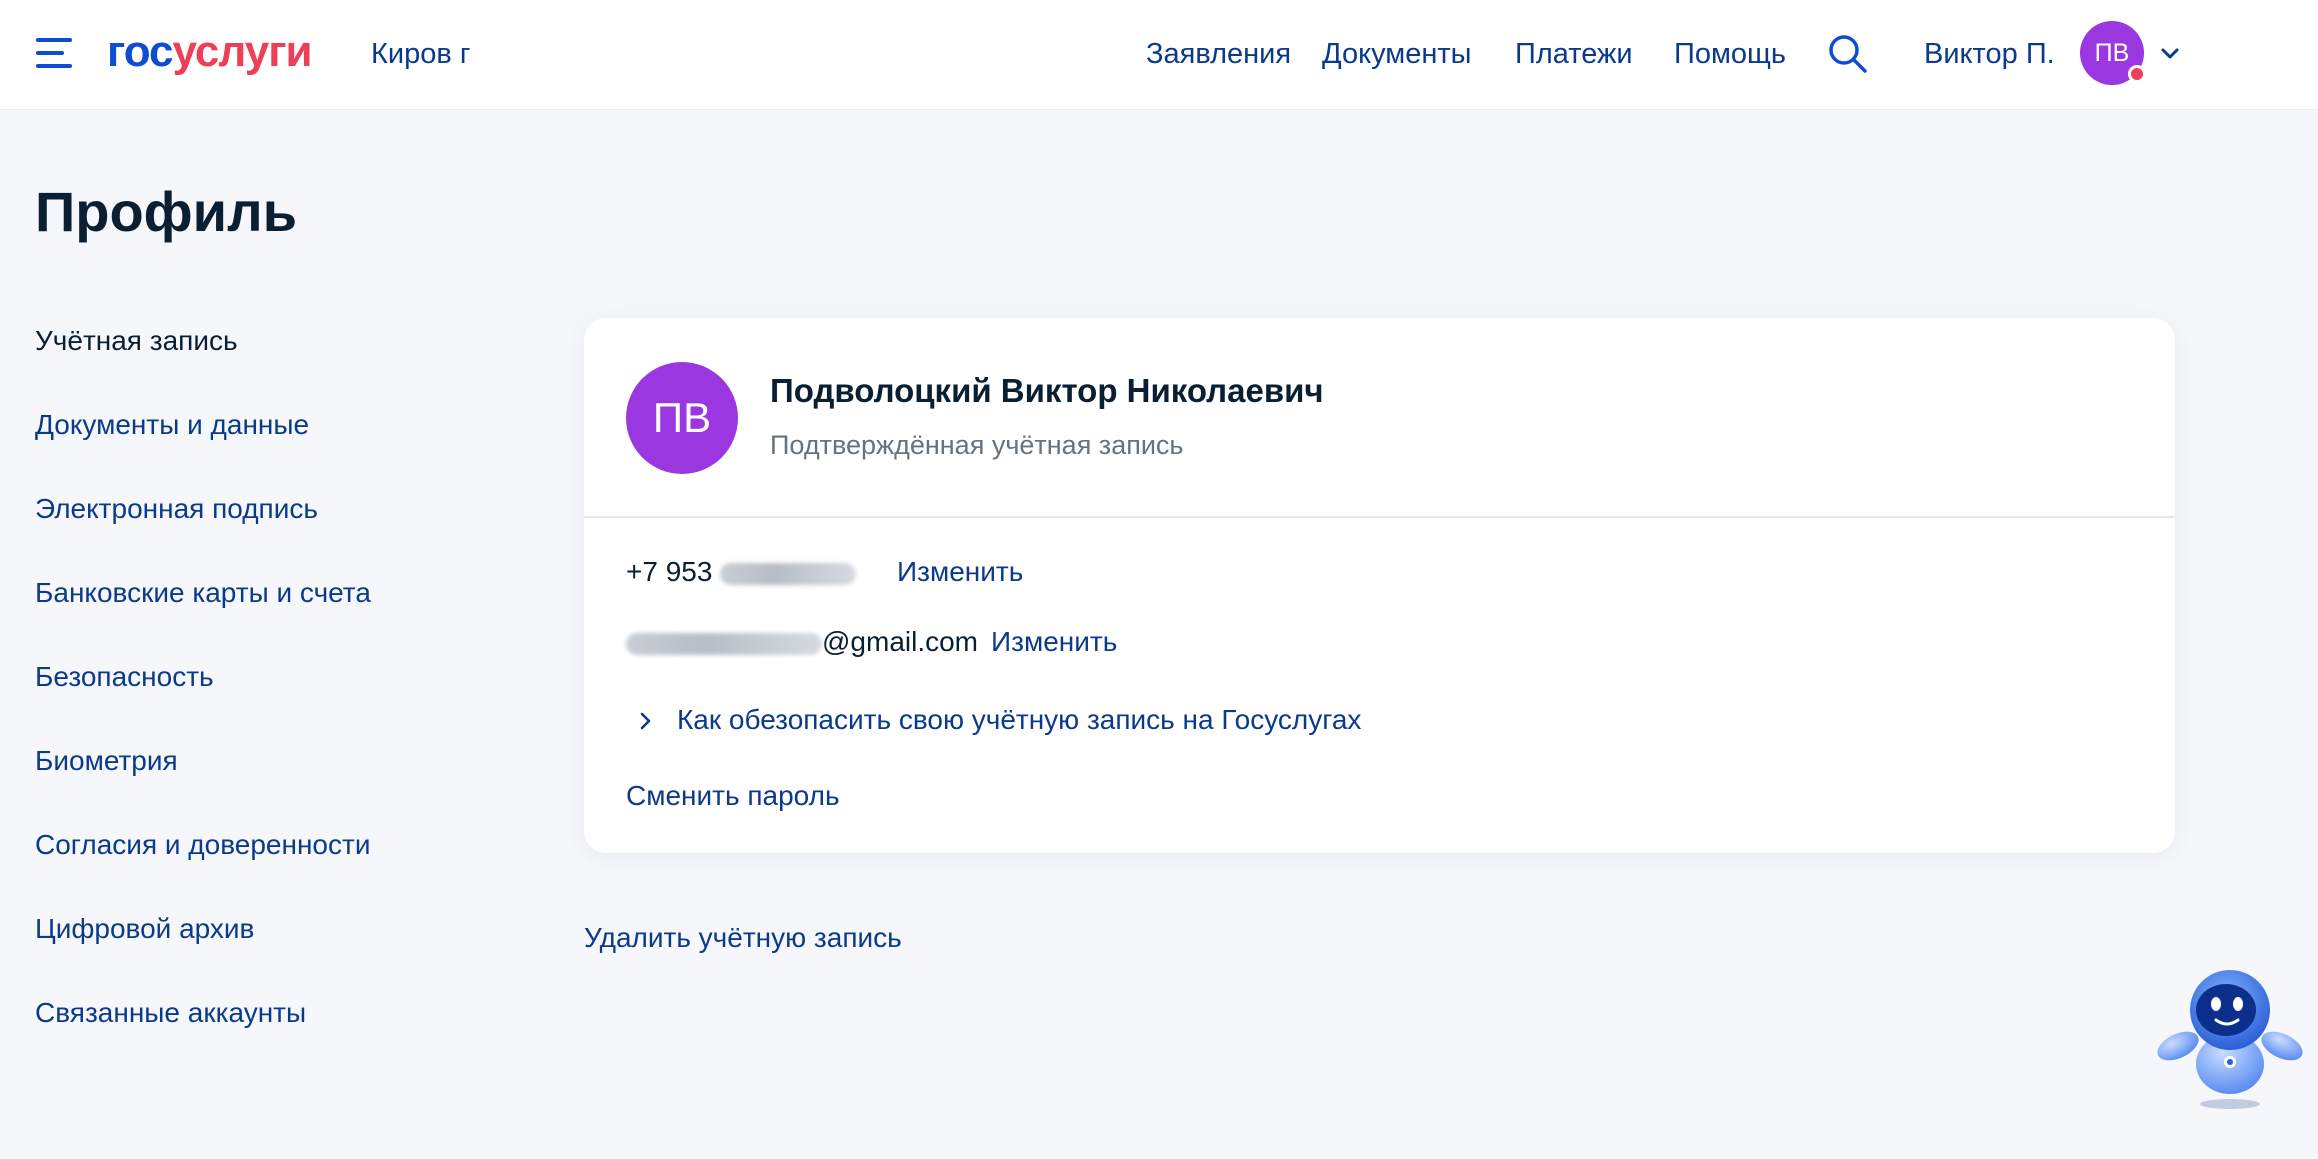  What do you see at coordinates (682, 418) in the screenshot?
I see `profile-avatar: ПВ` at bounding box center [682, 418].